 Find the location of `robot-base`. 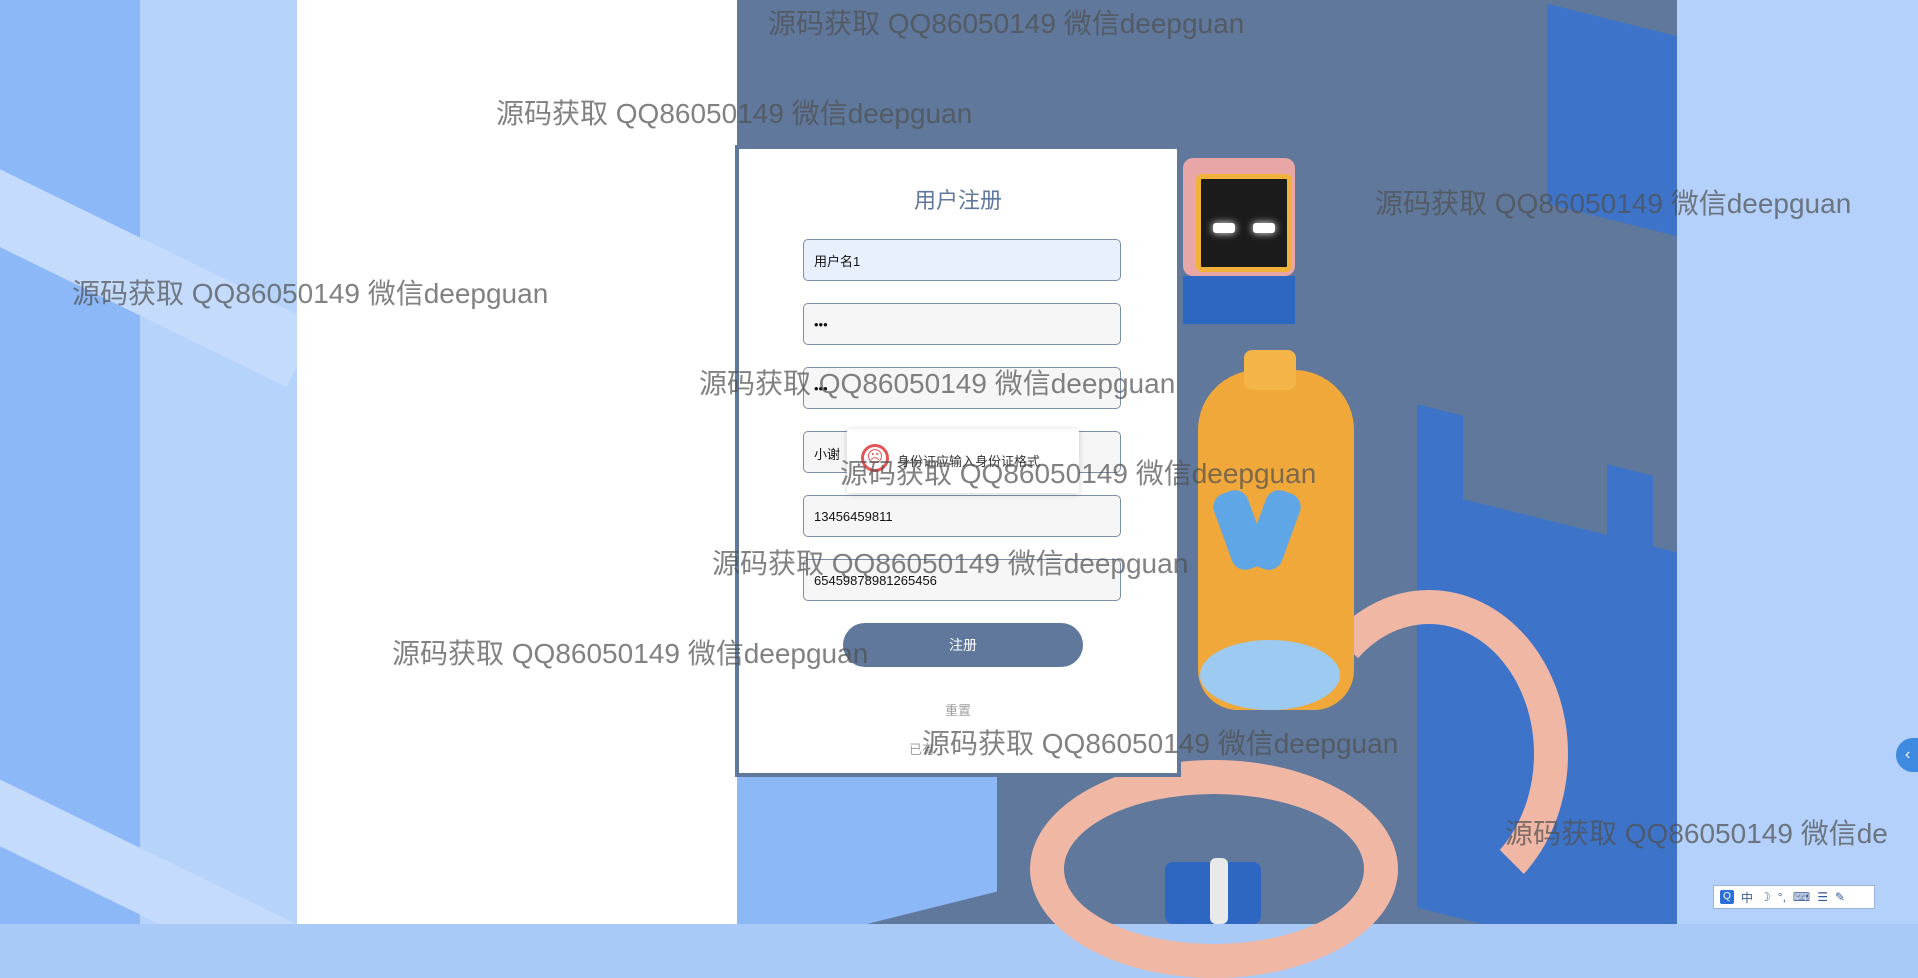

robot-base is located at coordinates (1270, 675).